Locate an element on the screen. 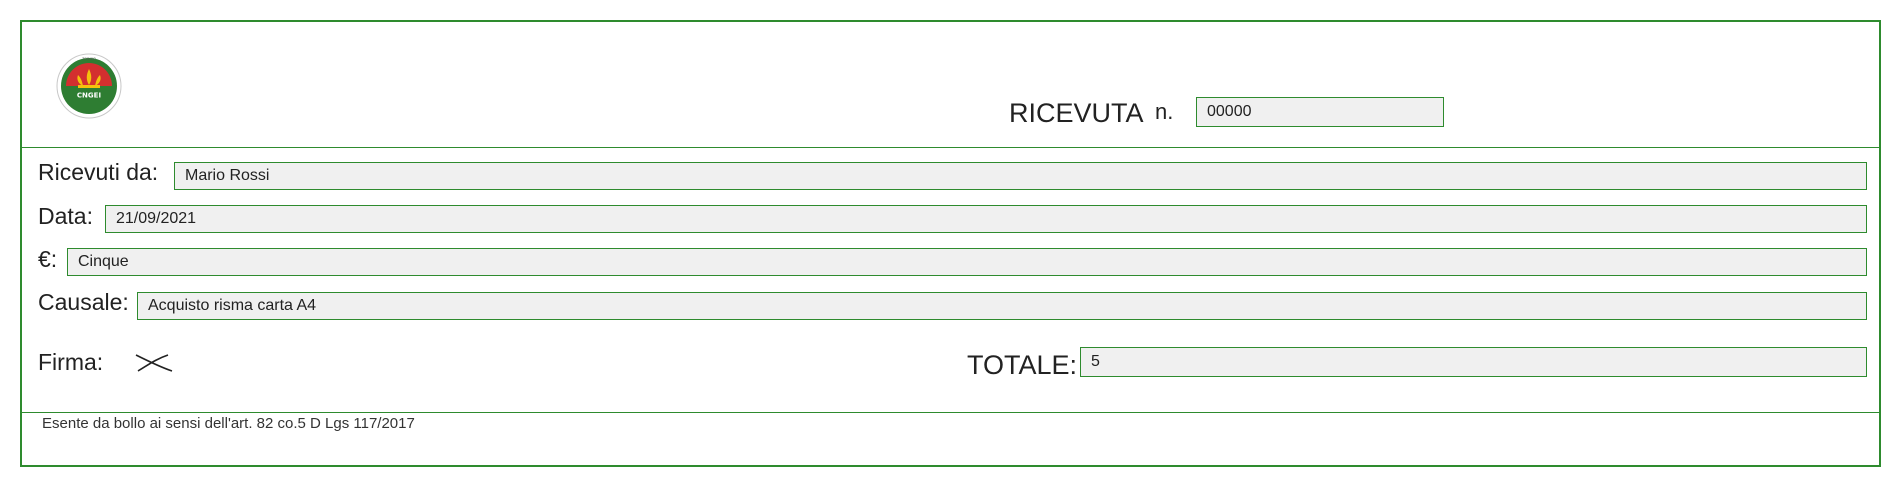  total-field: 5 is located at coordinates (1473, 362).